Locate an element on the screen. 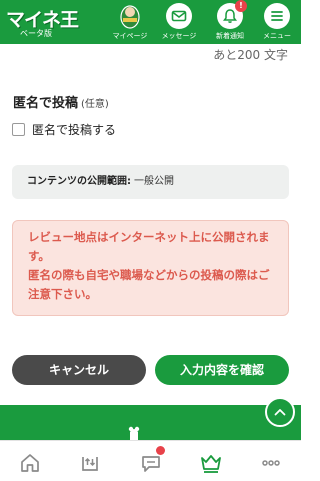 This screenshot has width=320, height=481. upload-icon is located at coordinates (90, 464).